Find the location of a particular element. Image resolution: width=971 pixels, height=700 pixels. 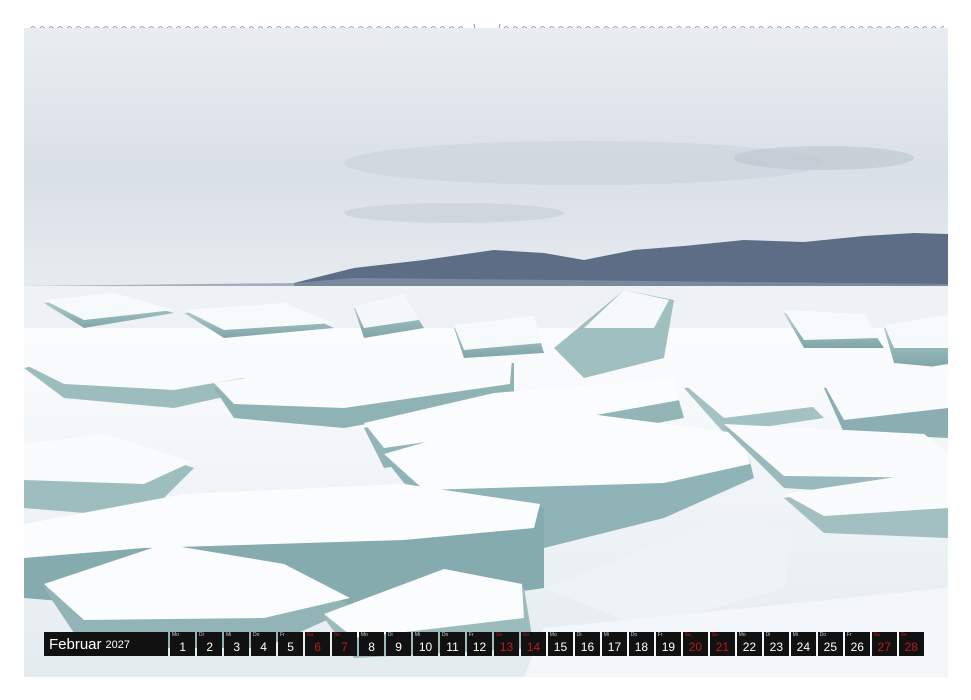

day-number: 20 is located at coordinates (695, 647).